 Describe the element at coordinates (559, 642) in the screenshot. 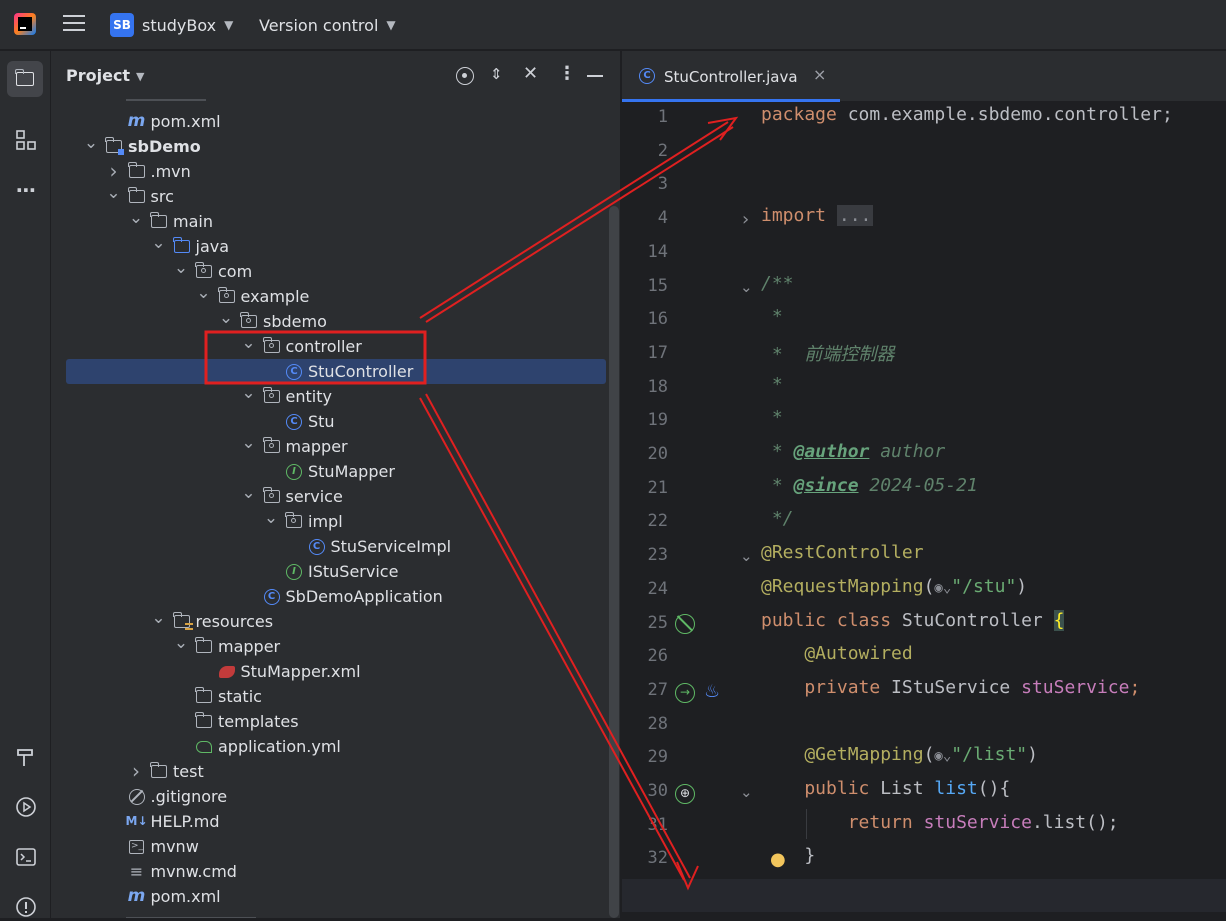

I see `arrow-to-closing-brace` at that location.